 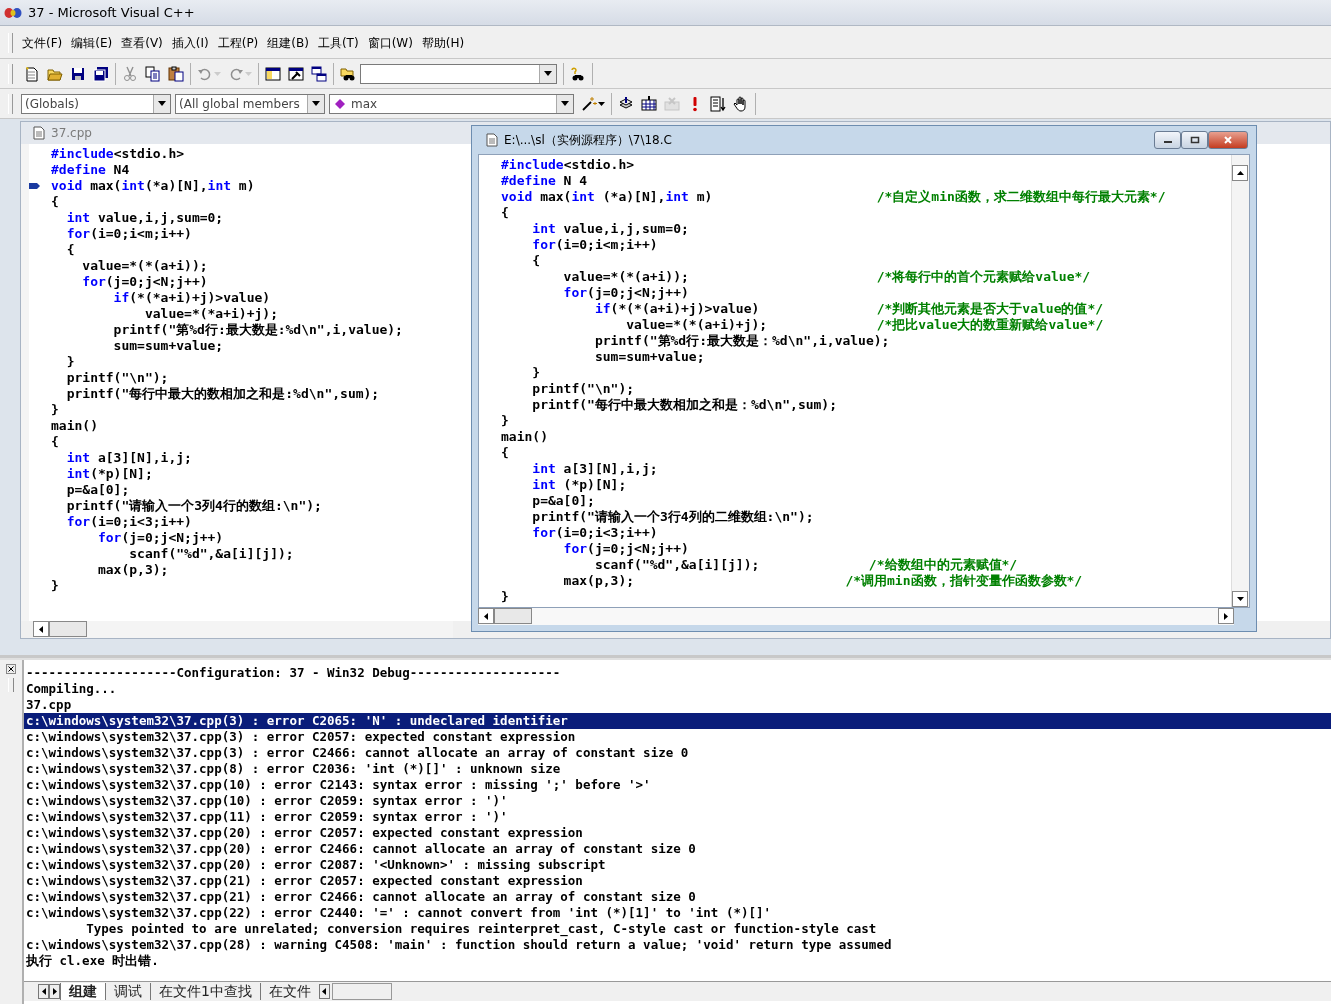 What do you see at coordinates (82, 991) in the screenshot?
I see `output-tab: 组建` at bounding box center [82, 991].